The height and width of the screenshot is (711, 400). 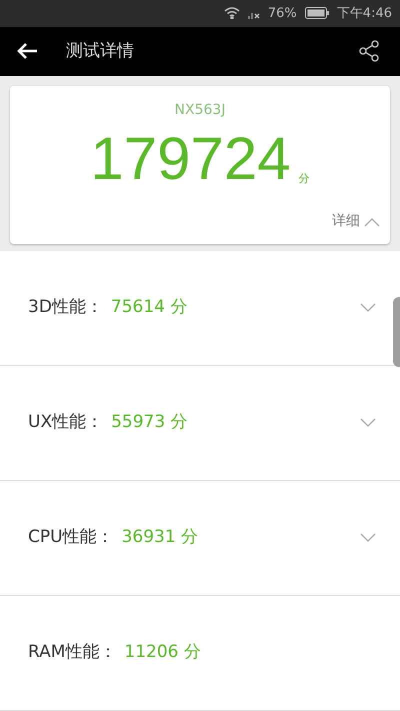 I want to click on category-score: 55973 分, so click(x=149, y=422).